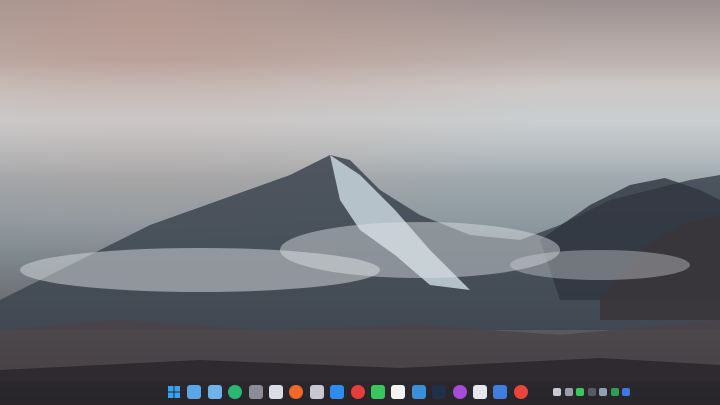 This screenshot has width=720, height=405. What do you see at coordinates (296, 392) in the screenshot?
I see `firefox-icon` at bounding box center [296, 392].